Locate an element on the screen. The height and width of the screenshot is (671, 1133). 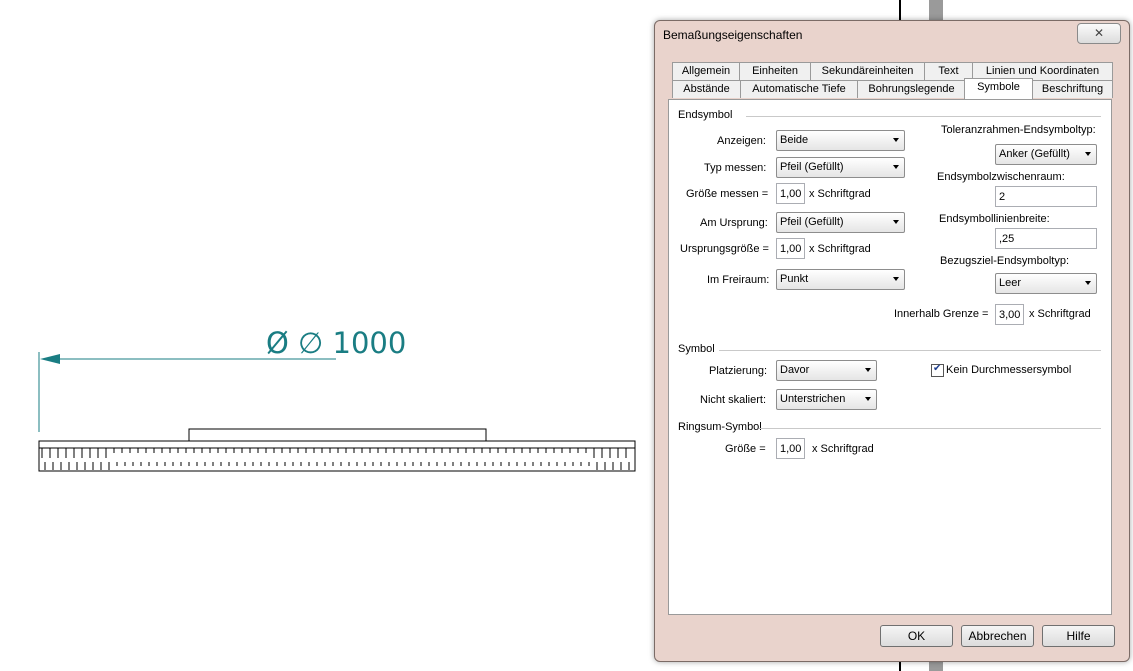
linienbreite-label: Endsymbollinienbreite: is located at coordinates (994, 219).